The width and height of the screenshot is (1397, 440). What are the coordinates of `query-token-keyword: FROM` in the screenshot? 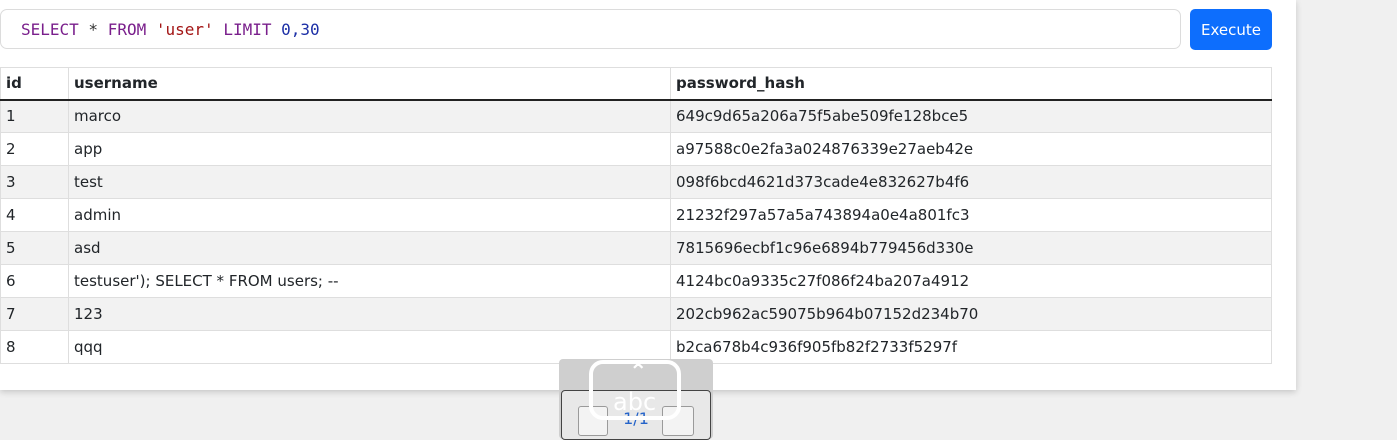 It's located at (127, 29).